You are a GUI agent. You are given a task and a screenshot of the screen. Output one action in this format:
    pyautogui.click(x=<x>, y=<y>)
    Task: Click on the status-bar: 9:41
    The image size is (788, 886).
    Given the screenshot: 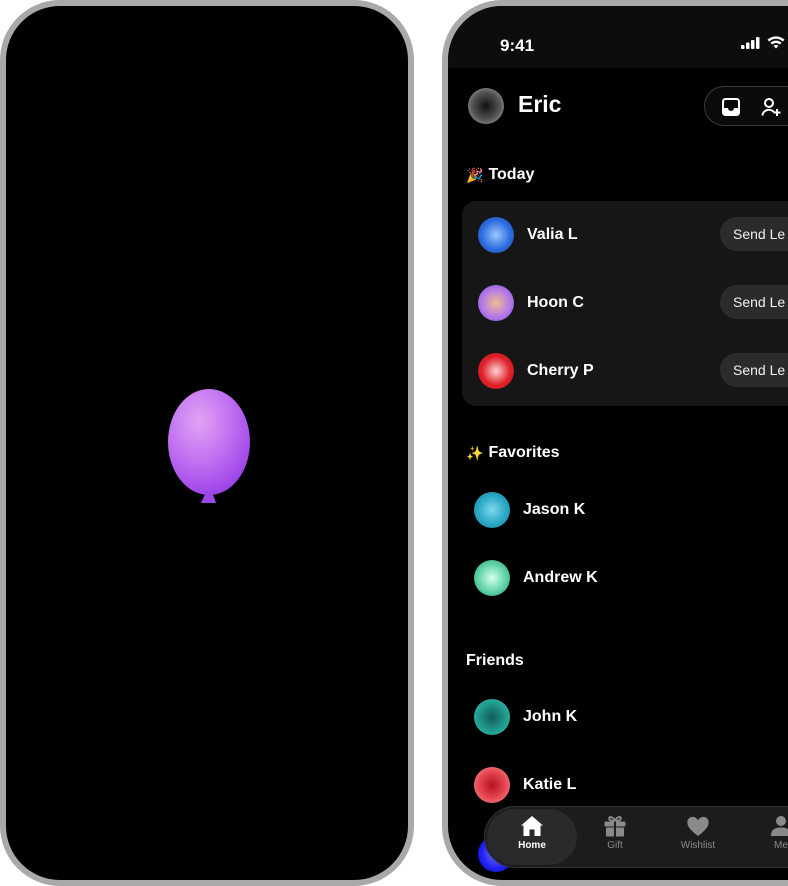 What is the action you would take?
    pyautogui.click(x=618, y=37)
    